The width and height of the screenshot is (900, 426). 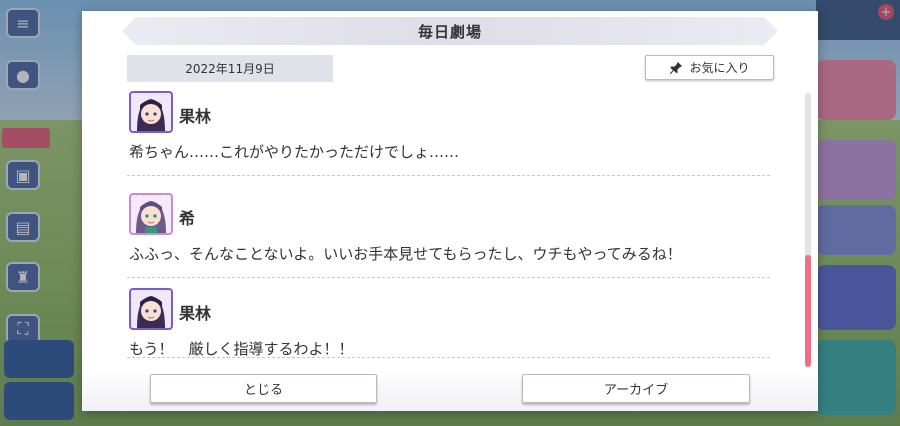 I want to click on scrollbar, so click(x=808, y=230).